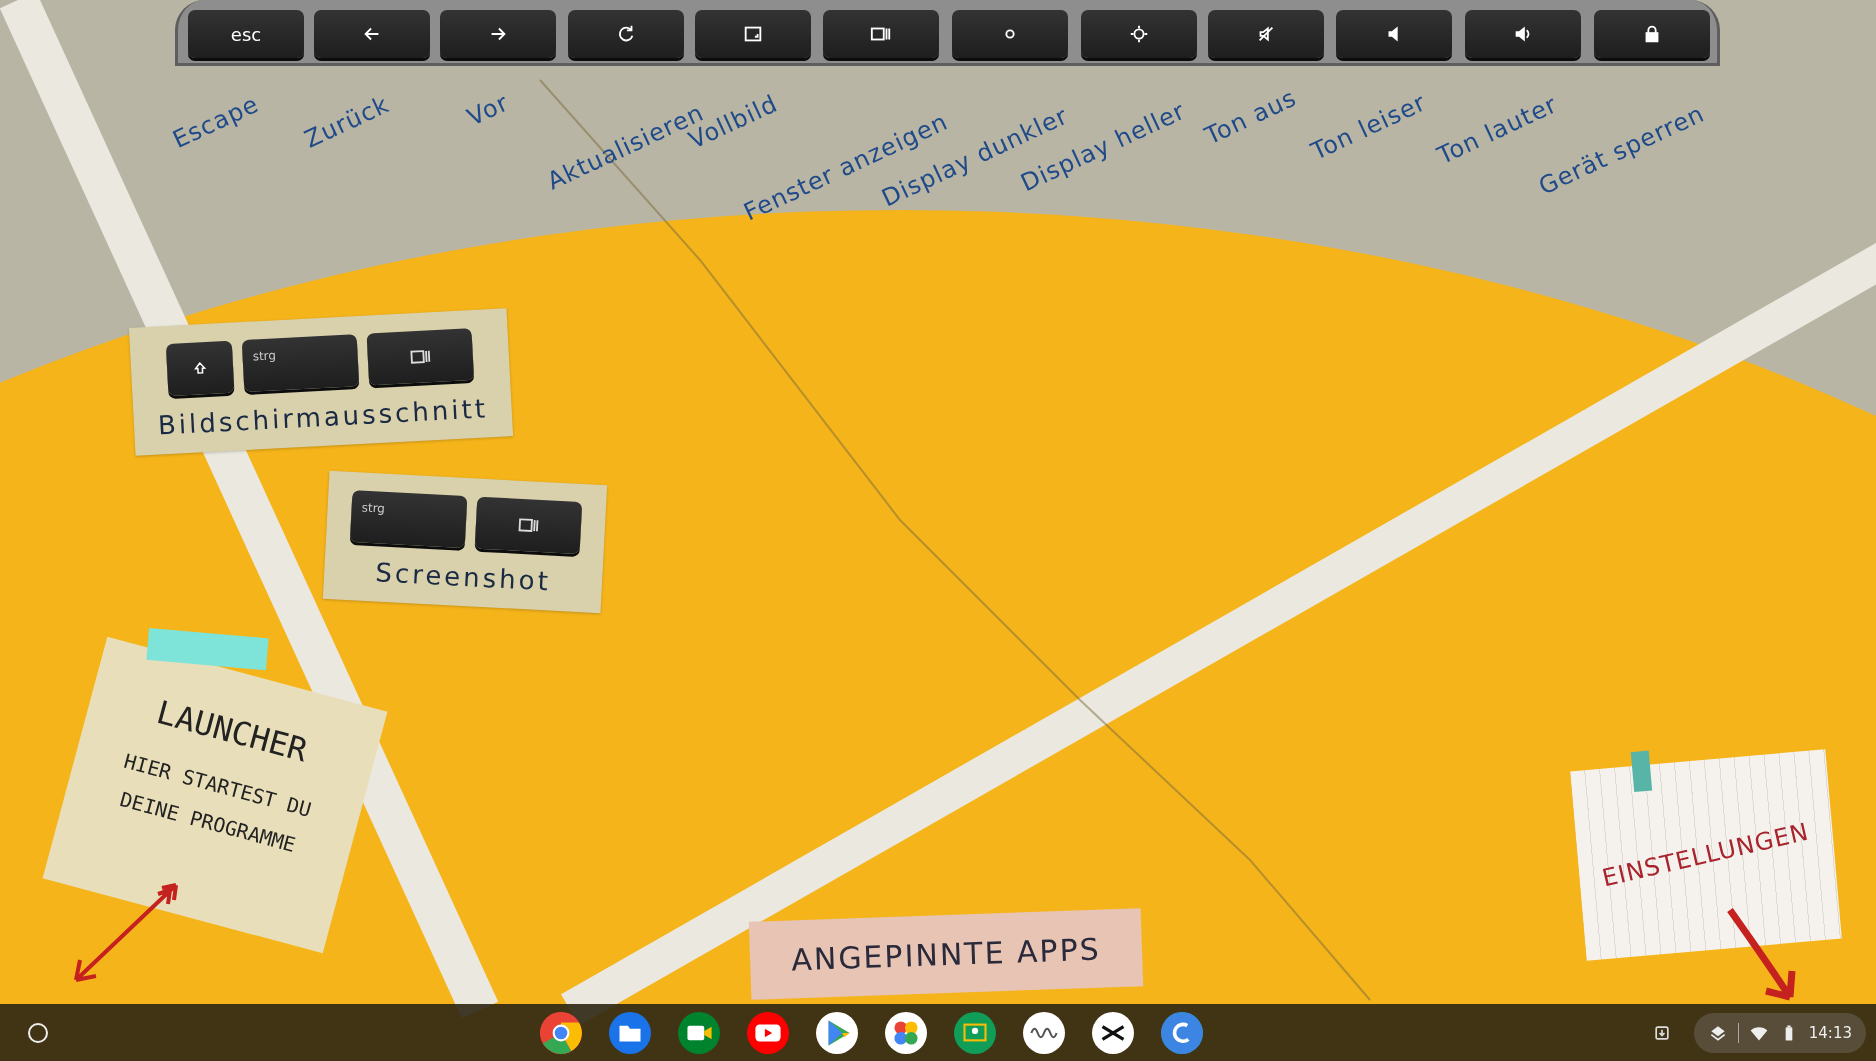 This screenshot has height=1061, width=1876. I want to click on youtube-app-icon, so click(768, 1032).